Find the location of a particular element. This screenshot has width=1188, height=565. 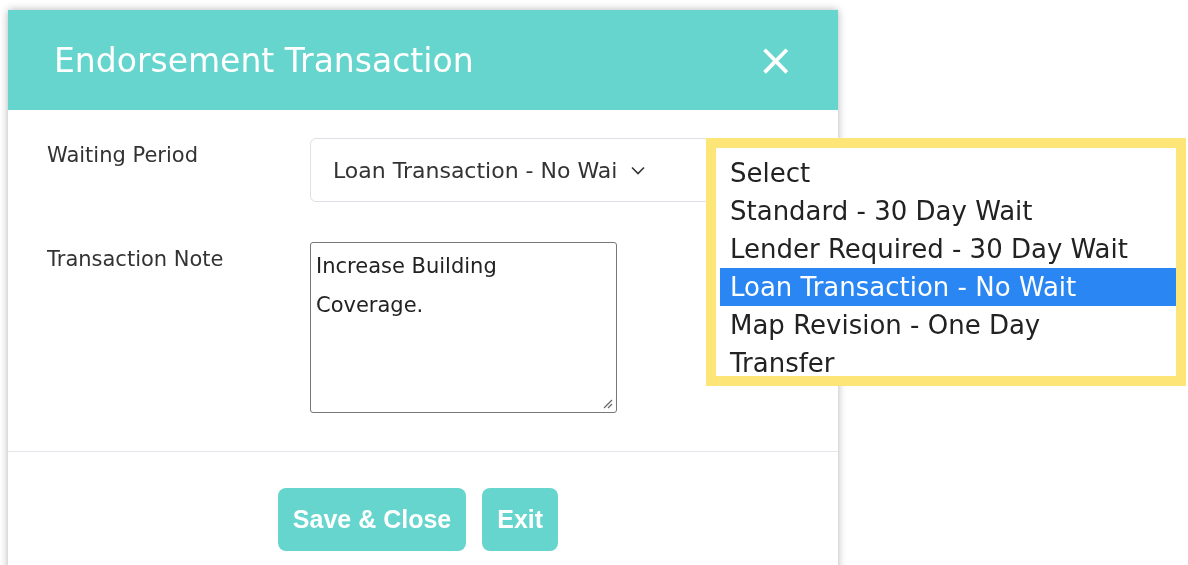

field-label: Waiting Period is located at coordinates (123, 154).